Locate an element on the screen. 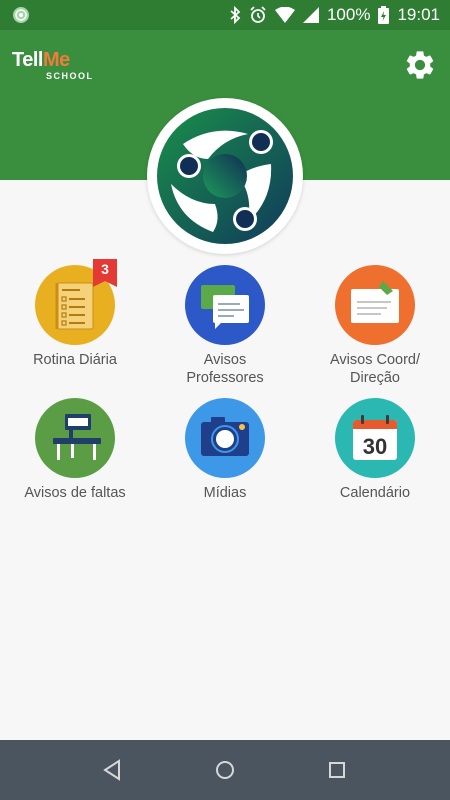 Image resolution: width=450 pixels, height=800 pixels. android-nav-bar is located at coordinates (225, 770).